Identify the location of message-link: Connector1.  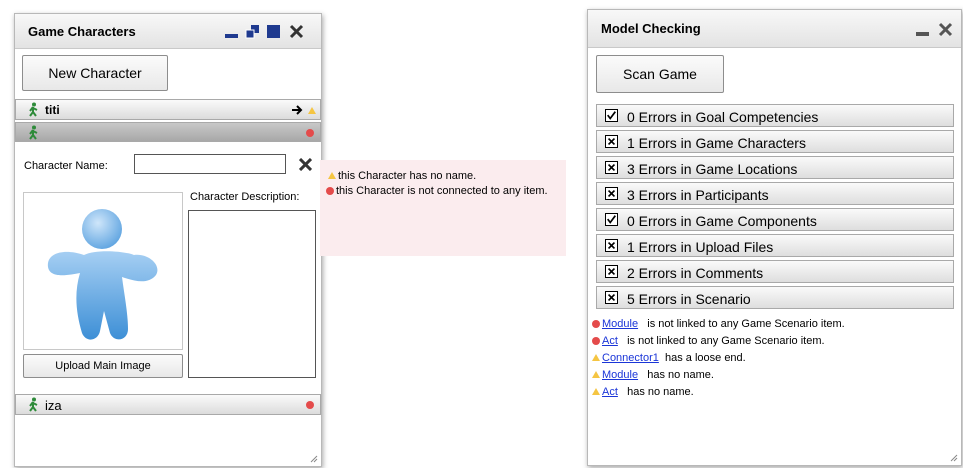
(630, 358).